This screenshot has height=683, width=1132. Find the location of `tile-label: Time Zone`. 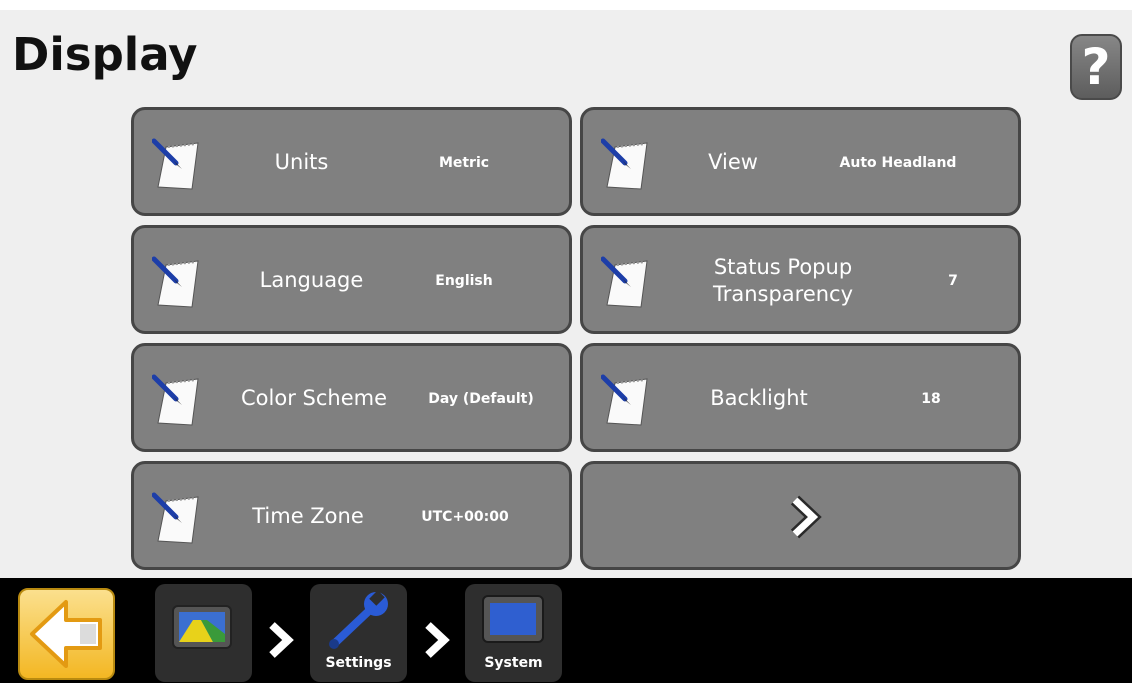

tile-label: Time Zone is located at coordinates (308, 516).